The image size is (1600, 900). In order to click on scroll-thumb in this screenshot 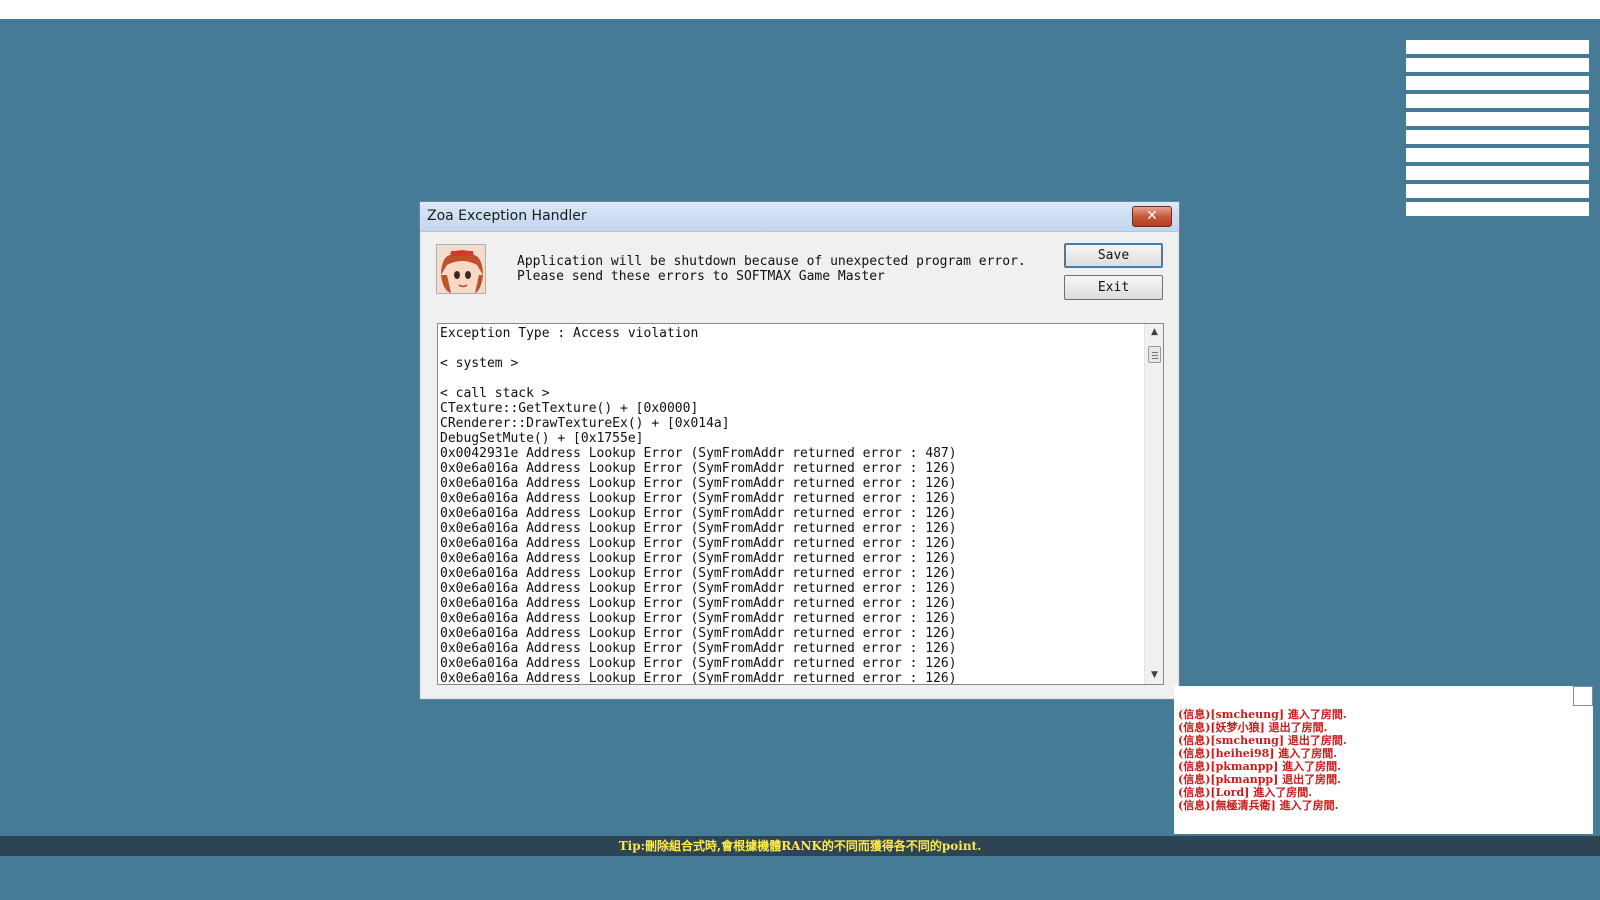, I will do `click(1154, 354)`.